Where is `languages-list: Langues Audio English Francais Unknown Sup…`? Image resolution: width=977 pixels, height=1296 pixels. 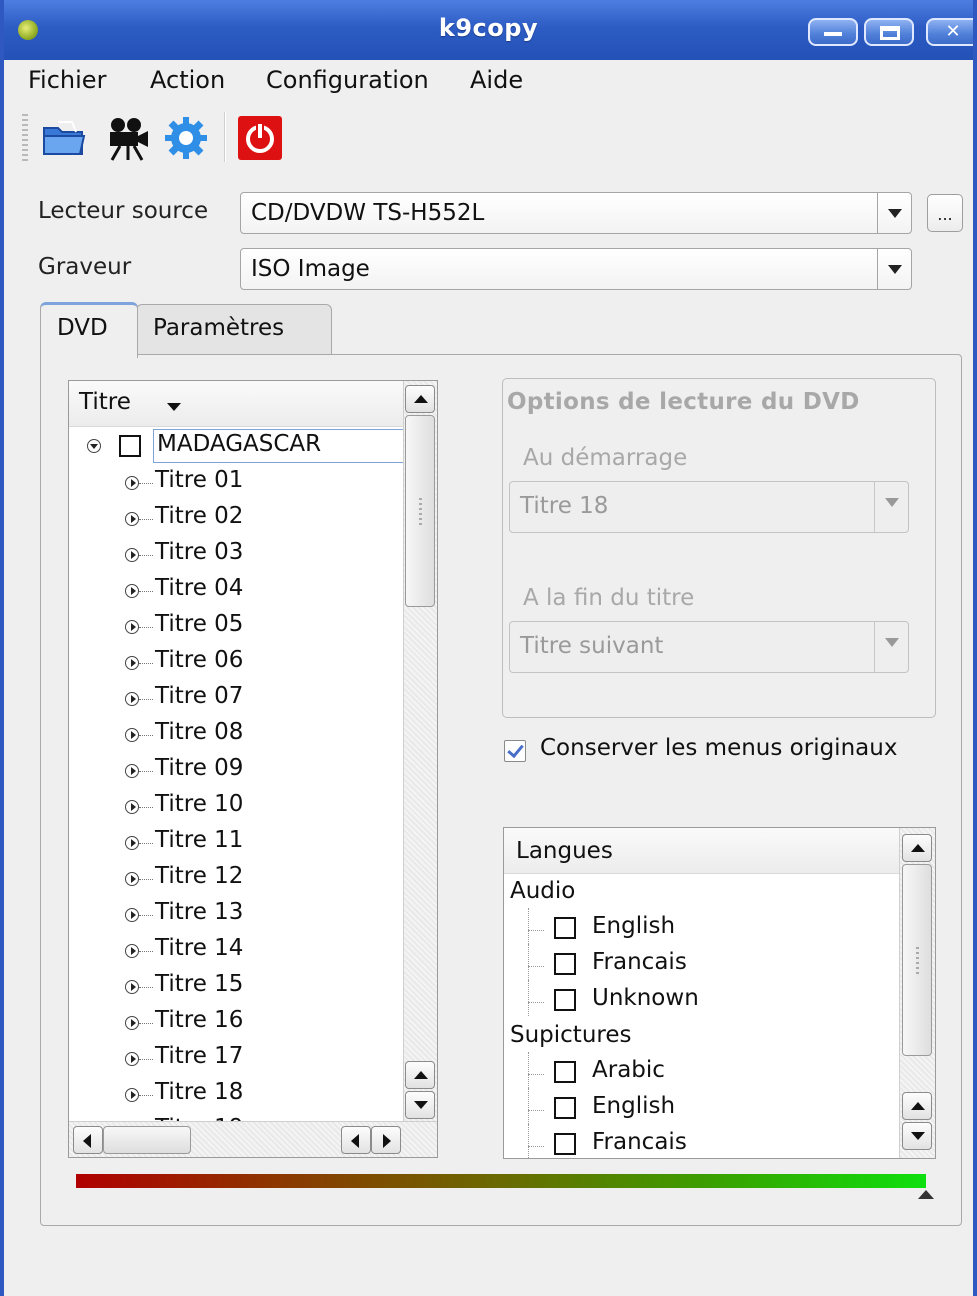 languages-list: Langues Audio English Francais Unknown Sup… is located at coordinates (719, 993).